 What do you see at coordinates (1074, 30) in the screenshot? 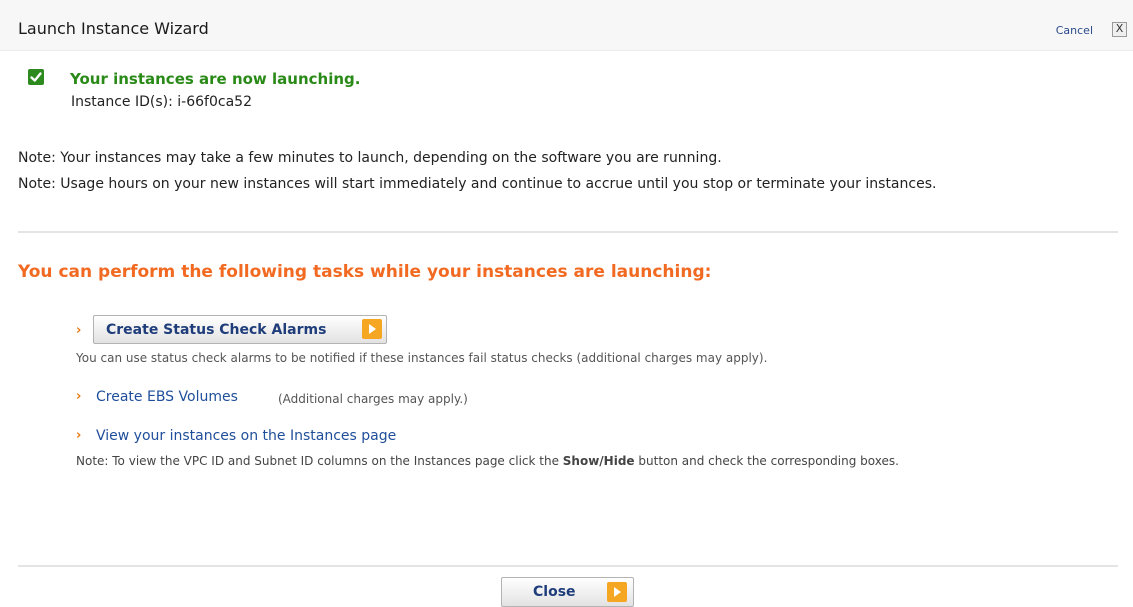
I see `cancel-link: Cancel` at bounding box center [1074, 30].